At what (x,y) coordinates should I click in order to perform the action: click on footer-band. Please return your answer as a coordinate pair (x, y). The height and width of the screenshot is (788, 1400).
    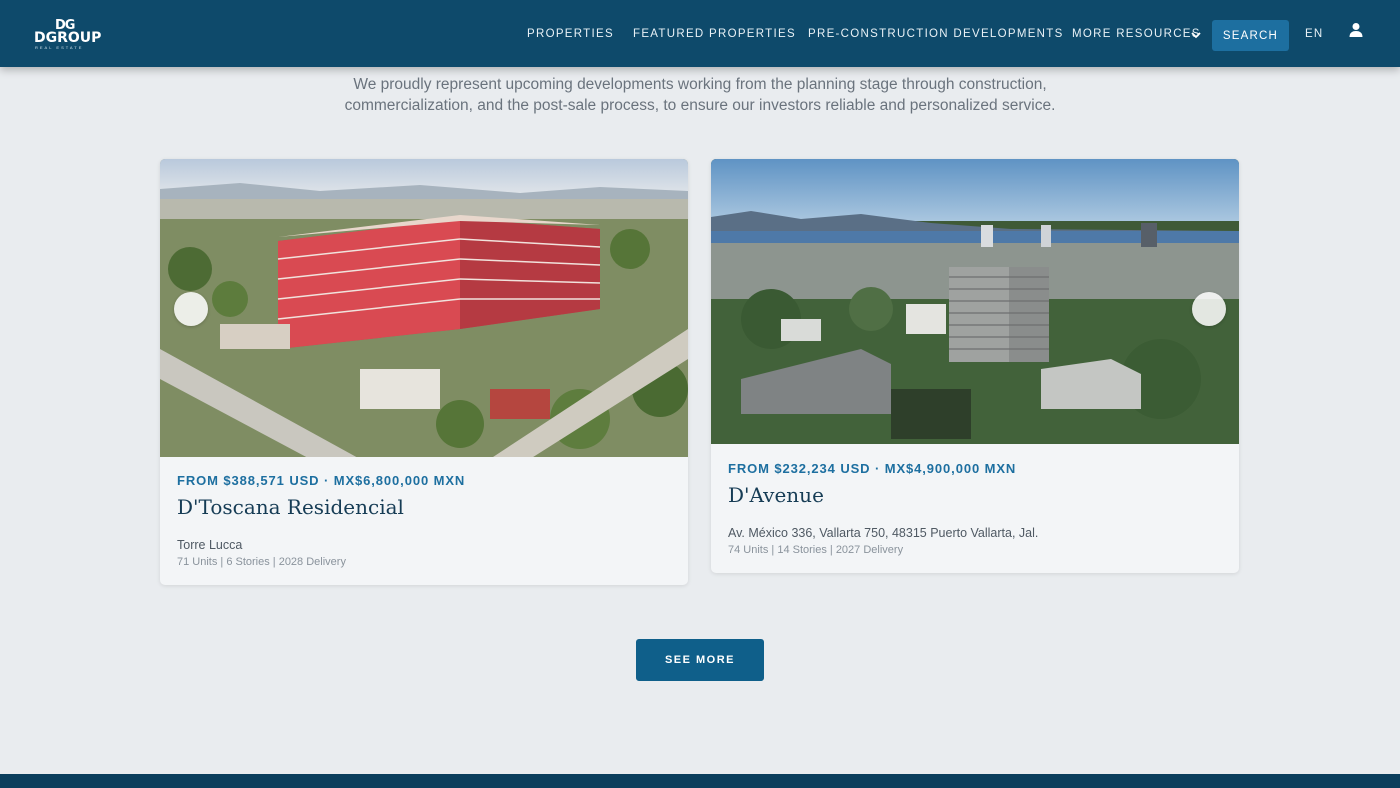
    Looking at the image, I should click on (700, 781).